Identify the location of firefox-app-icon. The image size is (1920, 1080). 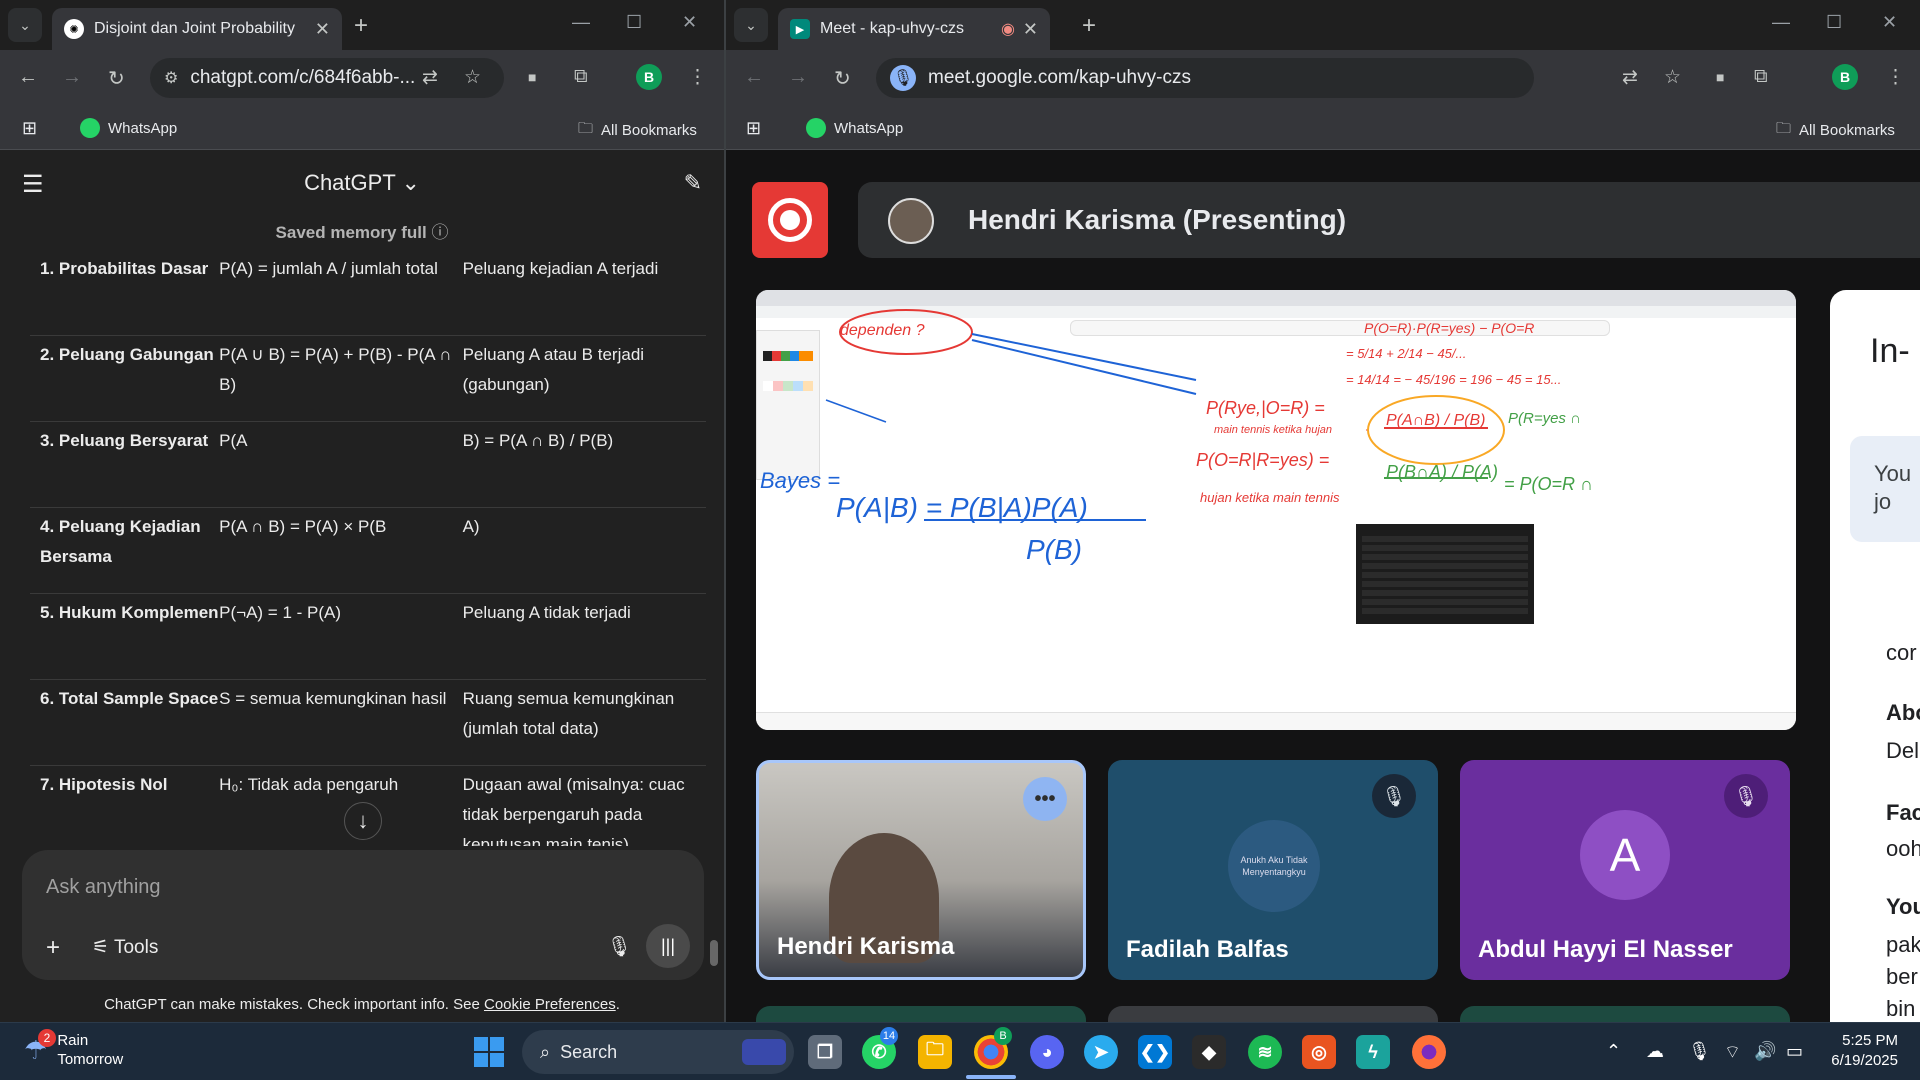
(1429, 1052).